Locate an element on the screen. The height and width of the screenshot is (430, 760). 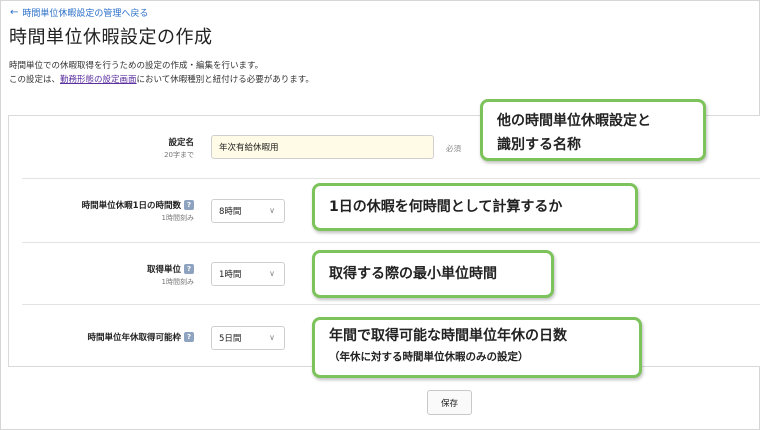
callout-setting-name-line-2: 識別する名称 is located at coordinates (539, 145).